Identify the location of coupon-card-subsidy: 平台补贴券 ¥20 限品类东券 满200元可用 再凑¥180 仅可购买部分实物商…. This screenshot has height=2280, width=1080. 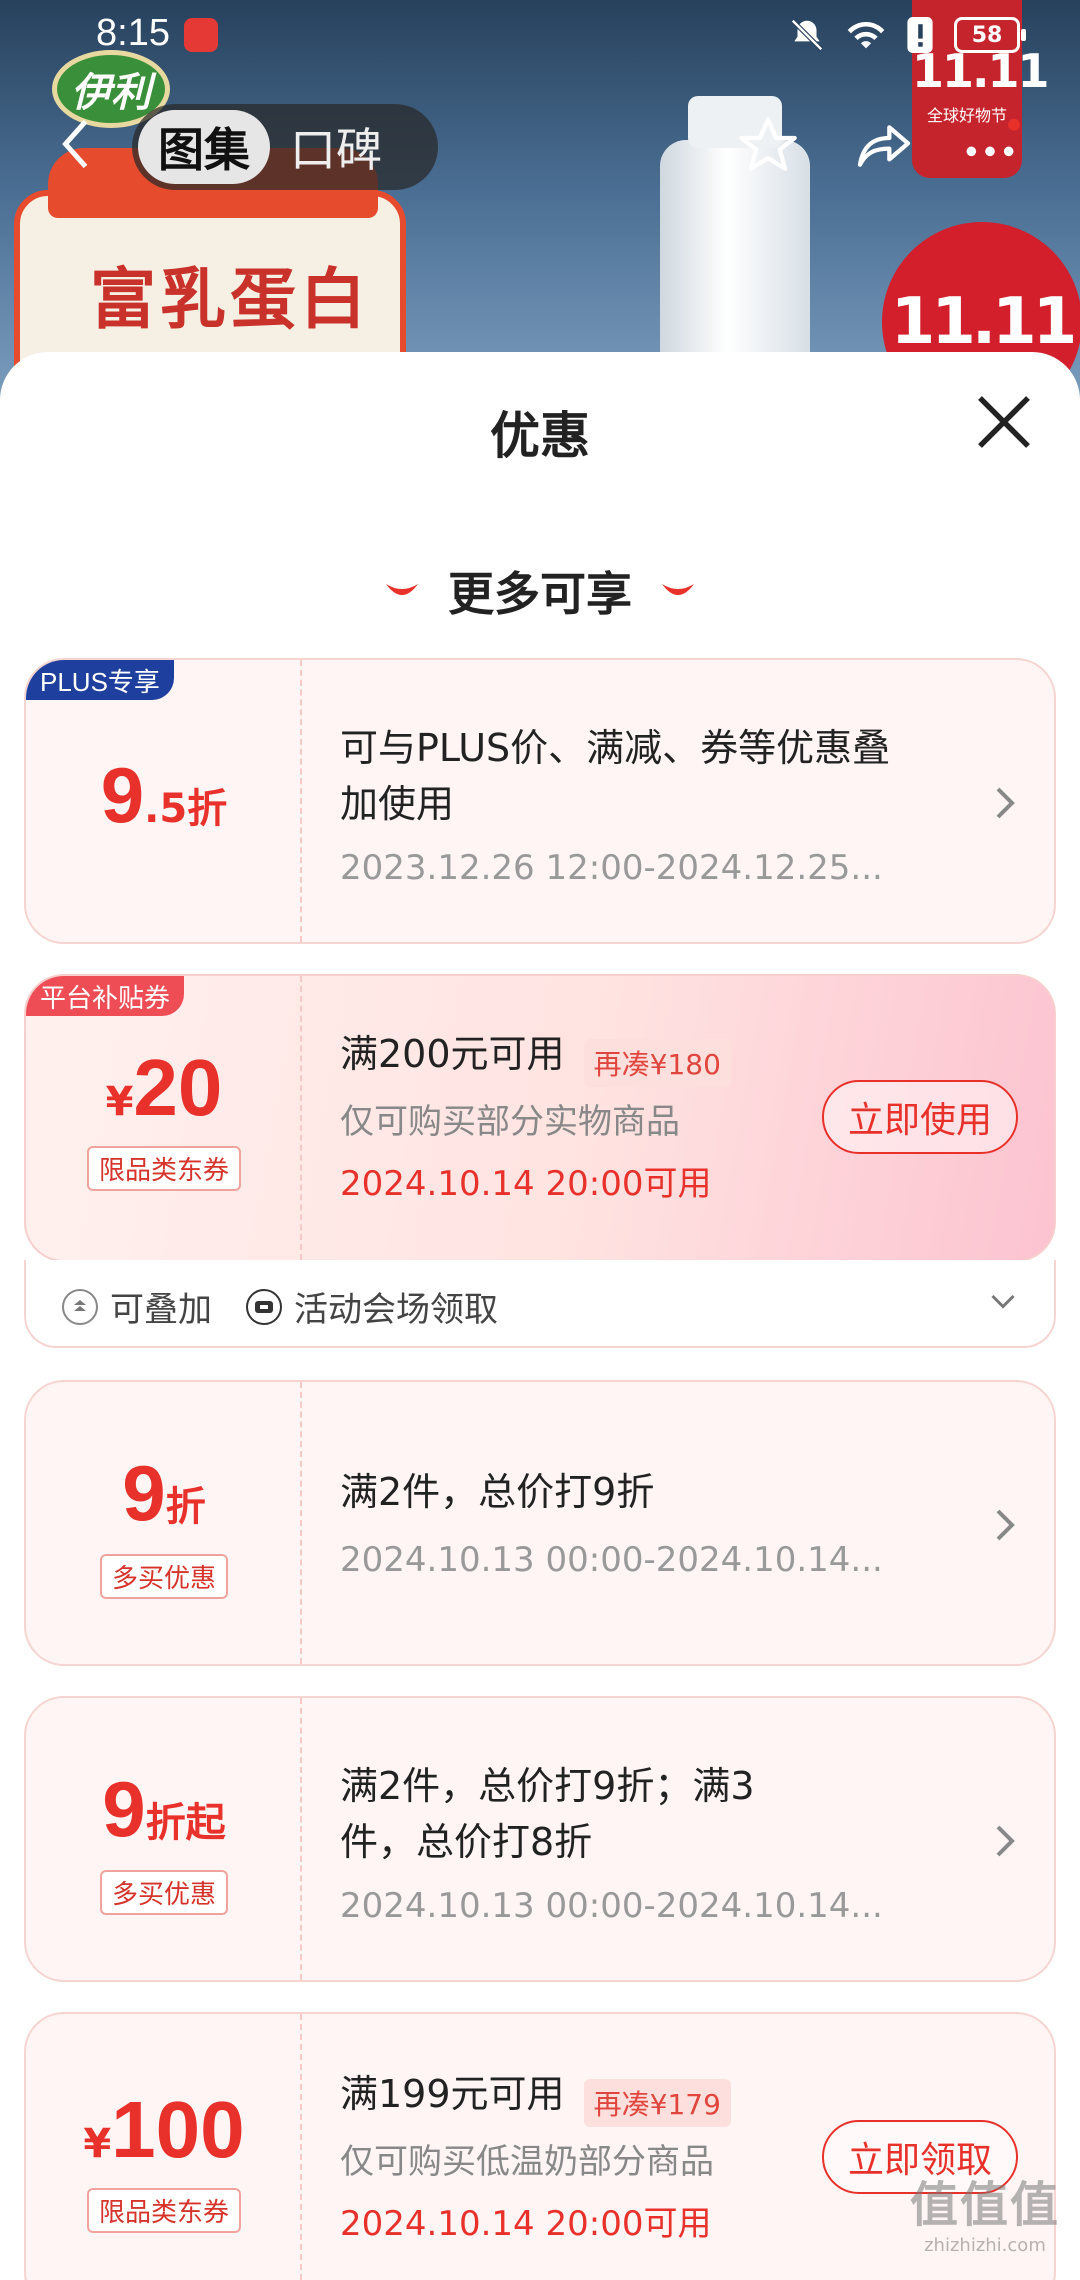
(540, 1118).